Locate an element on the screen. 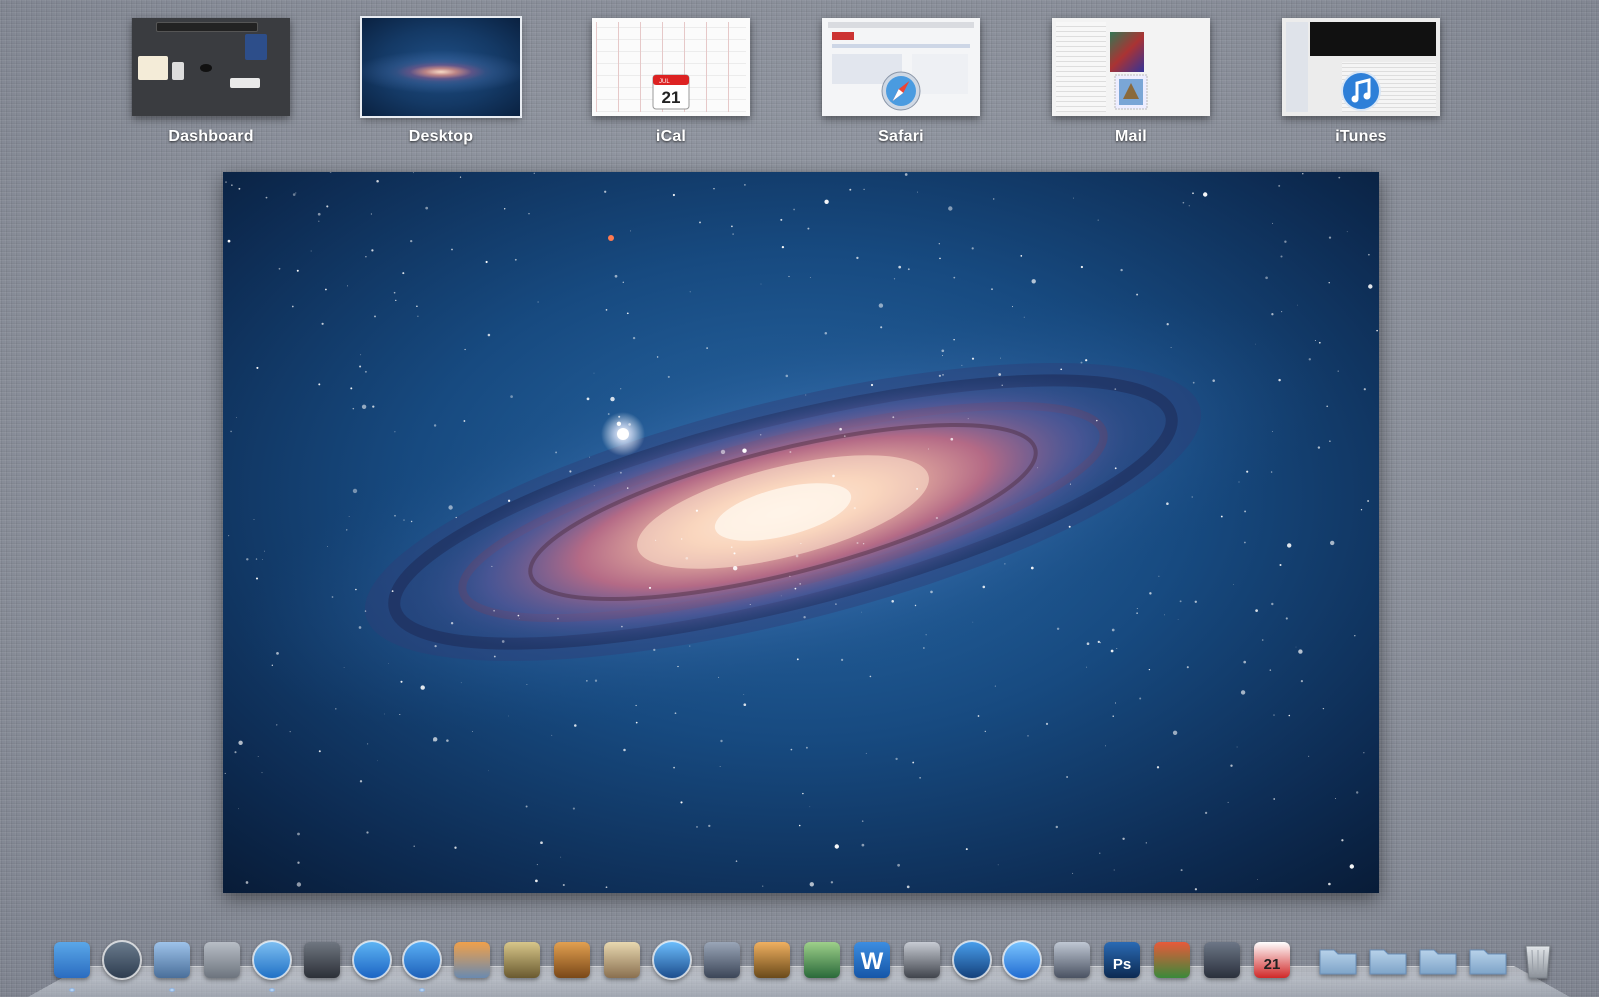 This screenshot has height=997, width=1599. word-icon: W is located at coordinates (872, 960).